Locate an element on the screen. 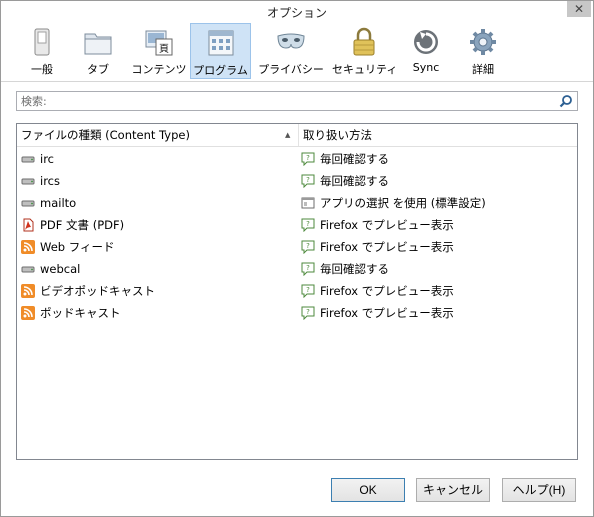 The image size is (594, 517). applications-icon is located at coordinates (220, 43).